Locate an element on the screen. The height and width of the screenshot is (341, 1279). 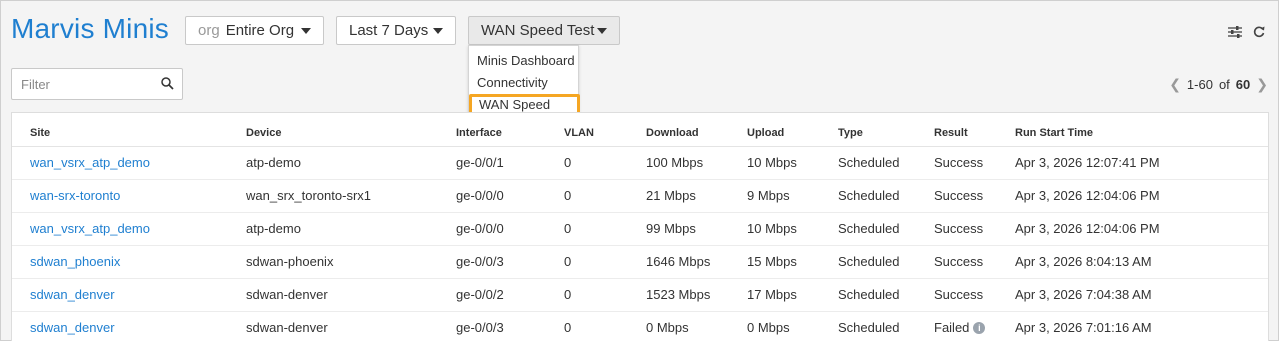
run-start-time-cell: Apr 3, 2026 12:07:41 PM is located at coordinates (1141, 163).